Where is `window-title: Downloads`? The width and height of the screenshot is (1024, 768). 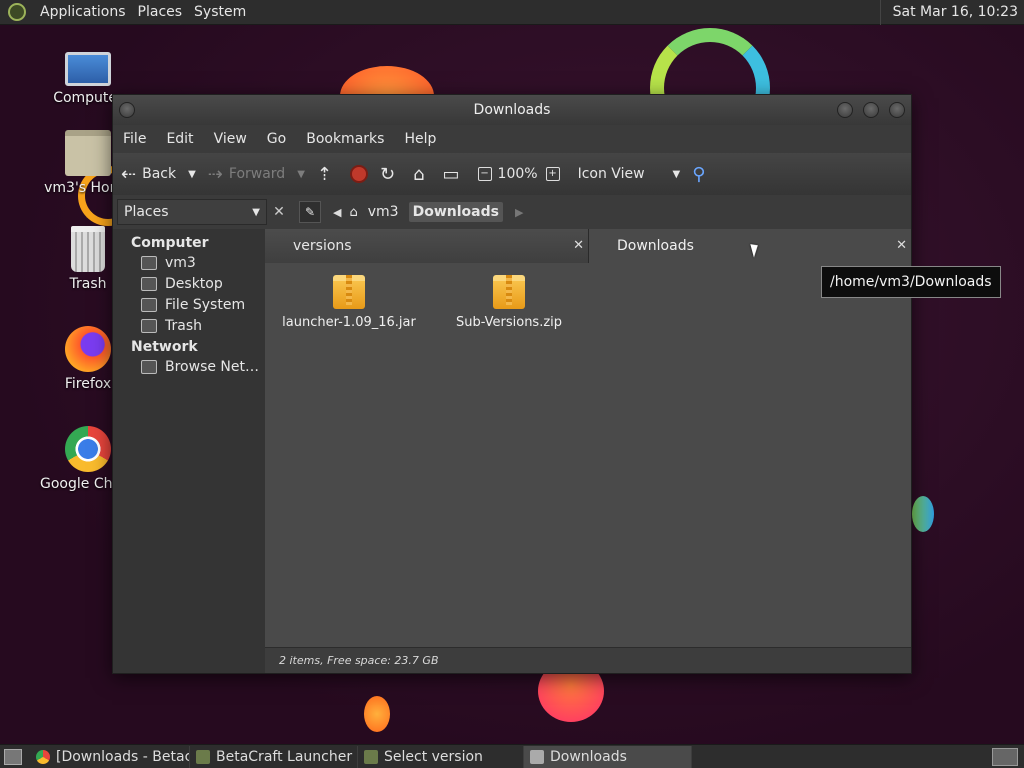
window-title: Downloads is located at coordinates (512, 110).